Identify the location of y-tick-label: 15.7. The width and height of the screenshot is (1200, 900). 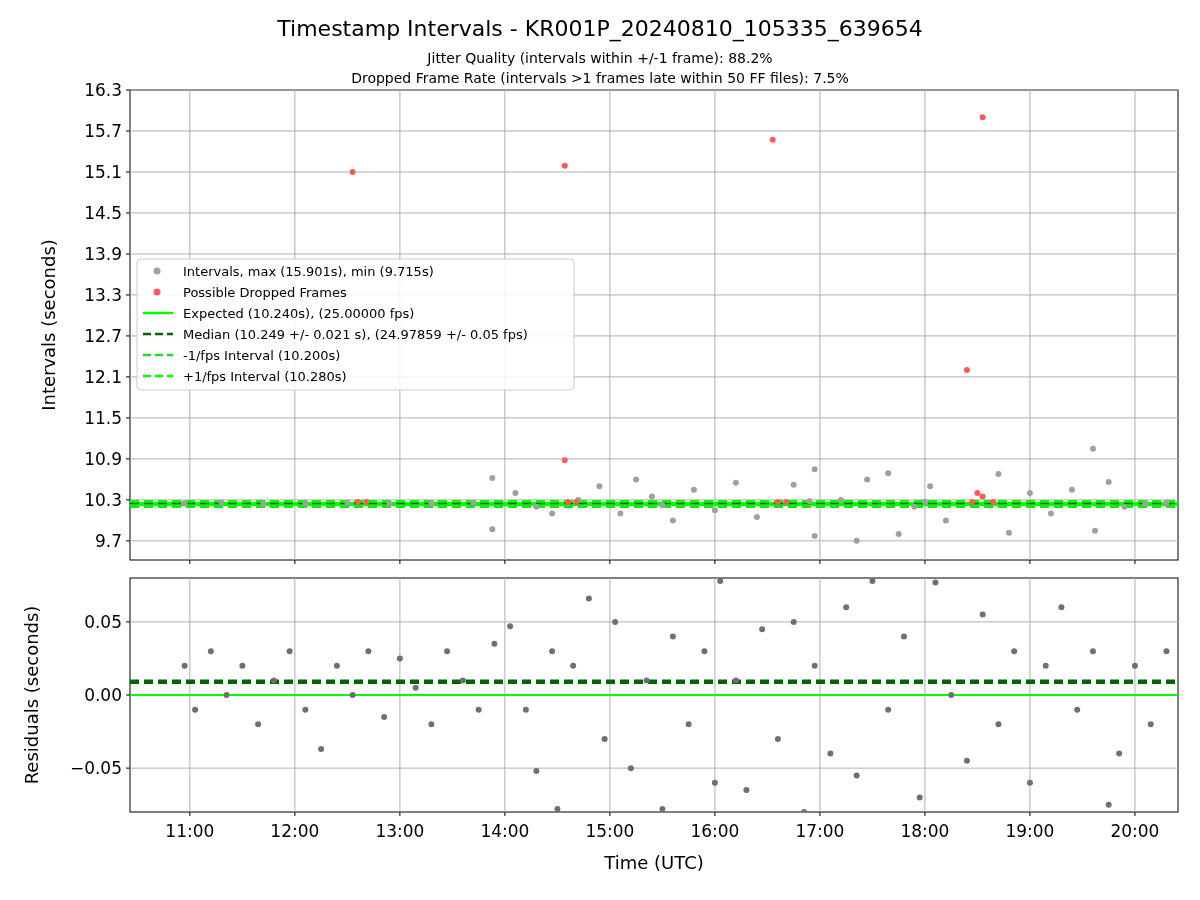
(103, 131).